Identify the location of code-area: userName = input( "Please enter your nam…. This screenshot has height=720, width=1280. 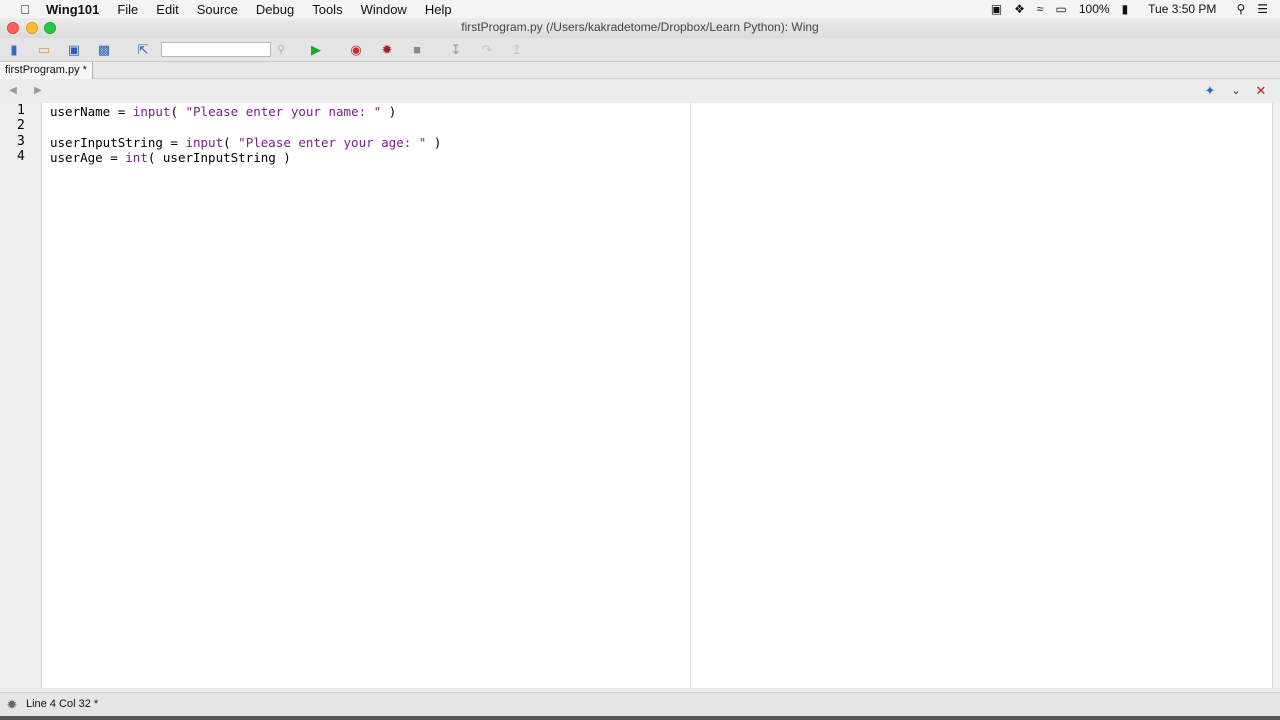
(245, 134).